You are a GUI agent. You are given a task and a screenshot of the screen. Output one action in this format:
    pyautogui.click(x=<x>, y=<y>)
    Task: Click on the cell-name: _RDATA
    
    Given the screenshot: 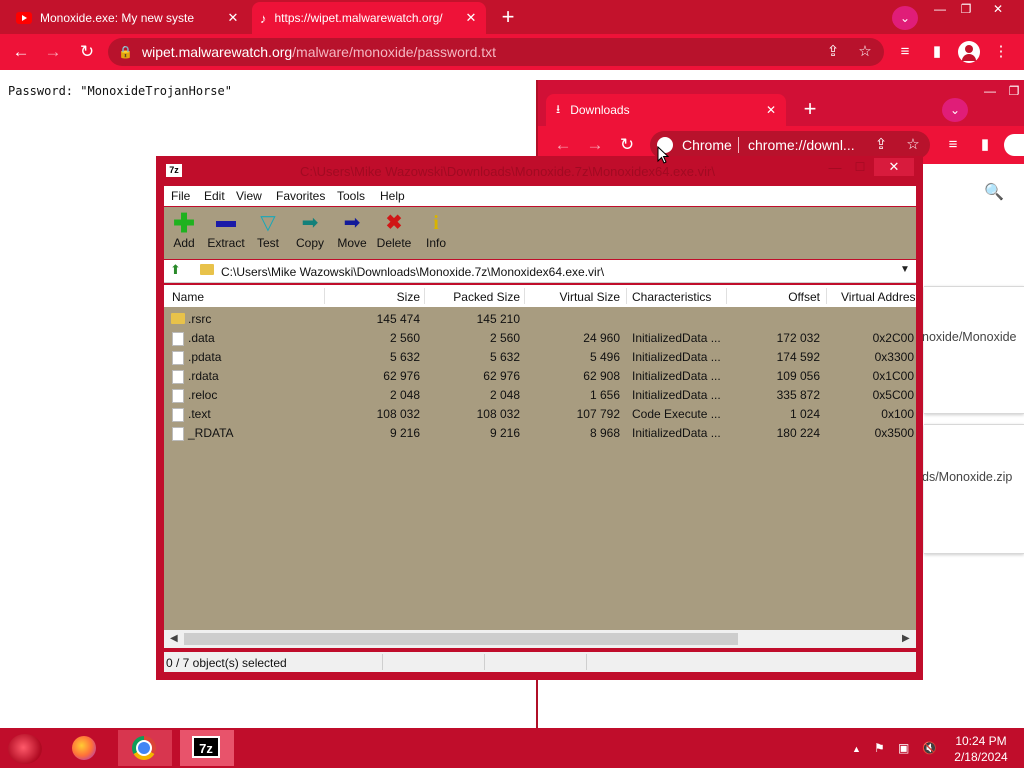 What is the action you would take?
    pyautogui.click(x=211, y=433)
    